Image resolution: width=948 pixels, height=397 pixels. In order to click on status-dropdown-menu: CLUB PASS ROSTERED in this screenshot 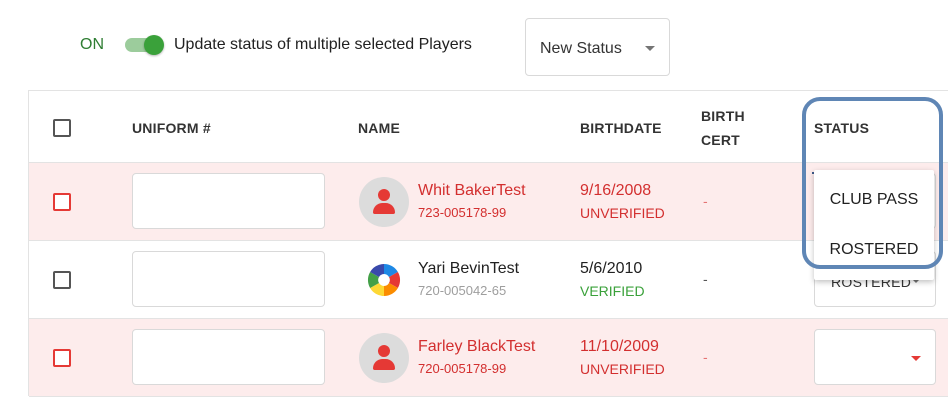, I will do `click(874, 225)`.